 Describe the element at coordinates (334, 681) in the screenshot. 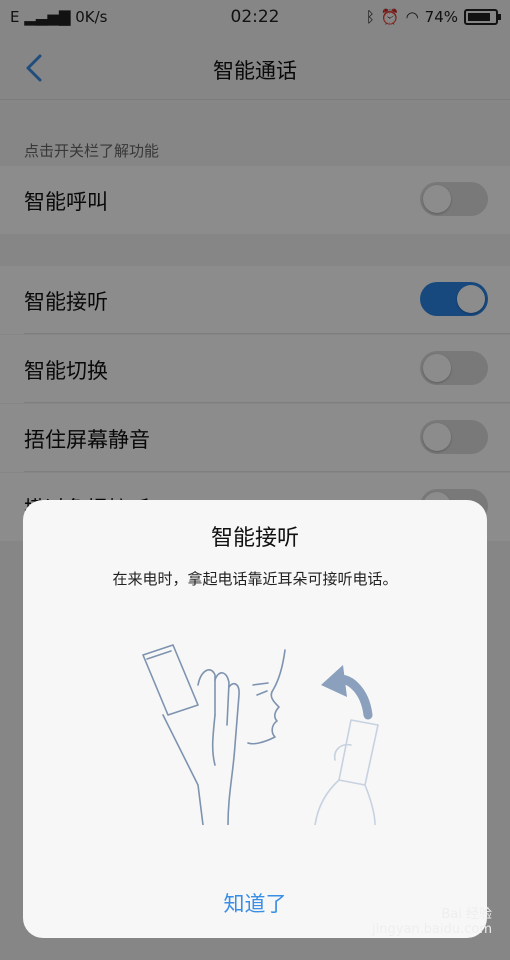

I see `arrow-head` at that location.